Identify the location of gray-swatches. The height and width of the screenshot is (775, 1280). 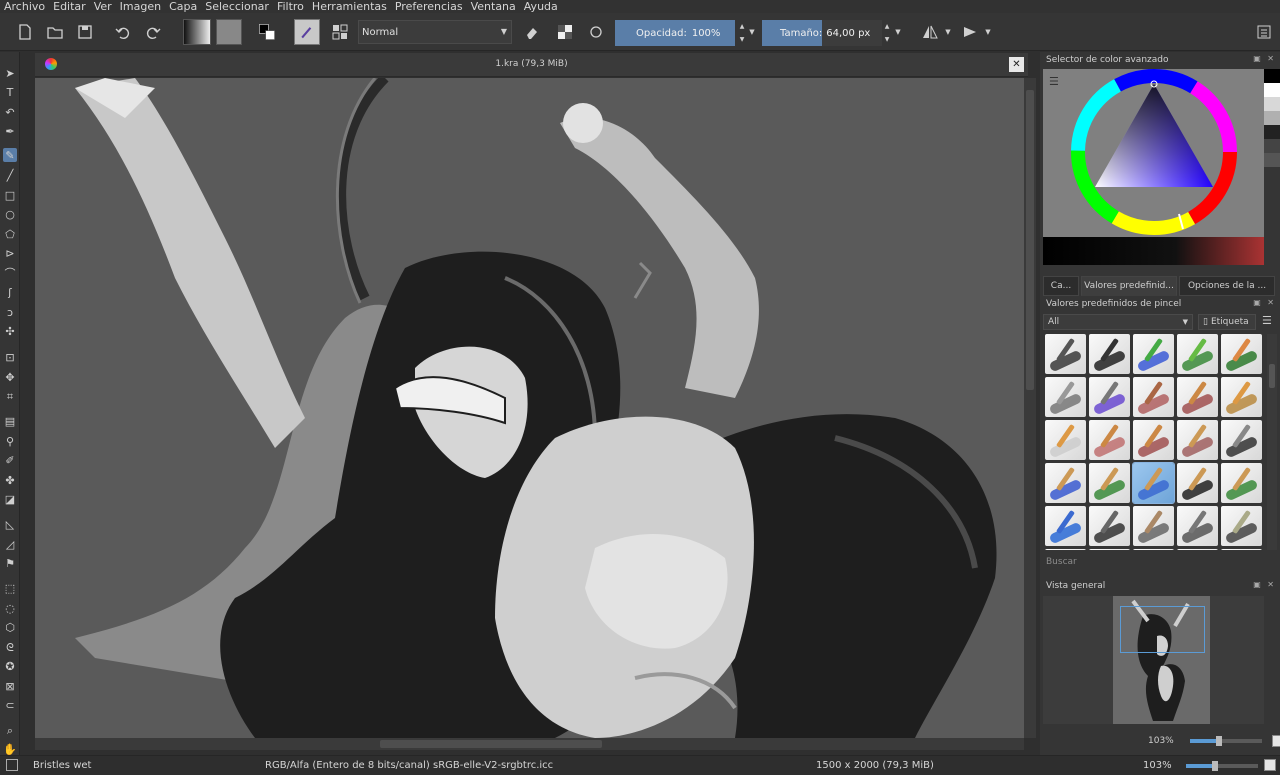
(1272, 125).